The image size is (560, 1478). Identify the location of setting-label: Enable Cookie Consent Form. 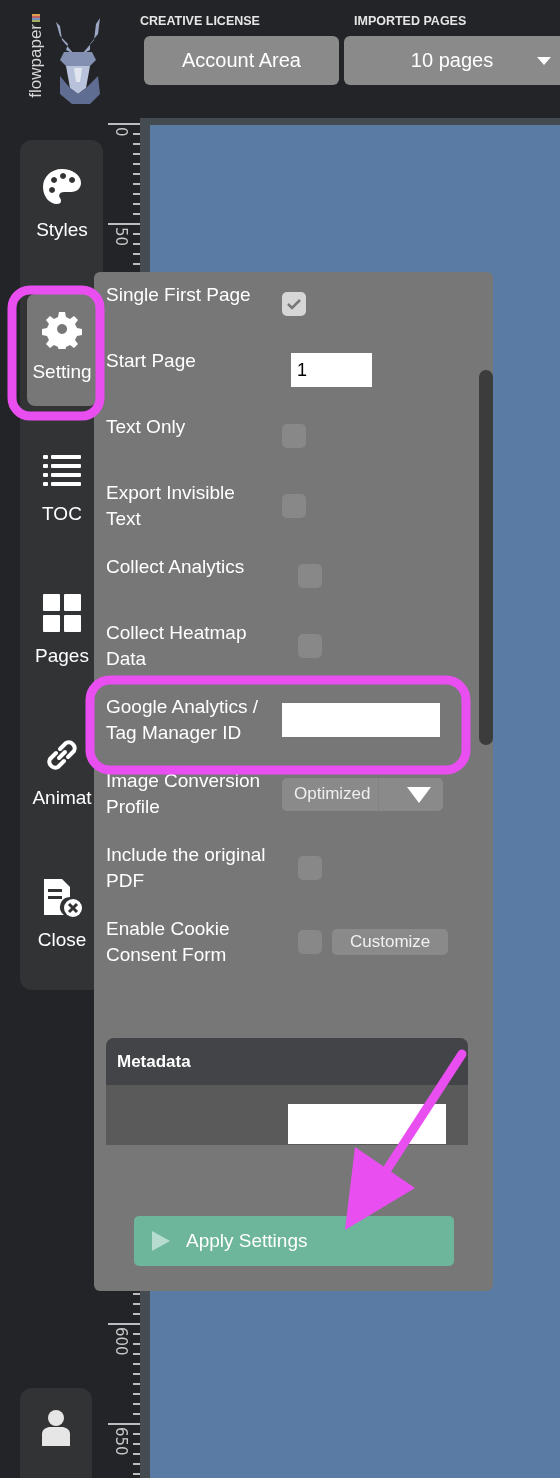
(168, 942).